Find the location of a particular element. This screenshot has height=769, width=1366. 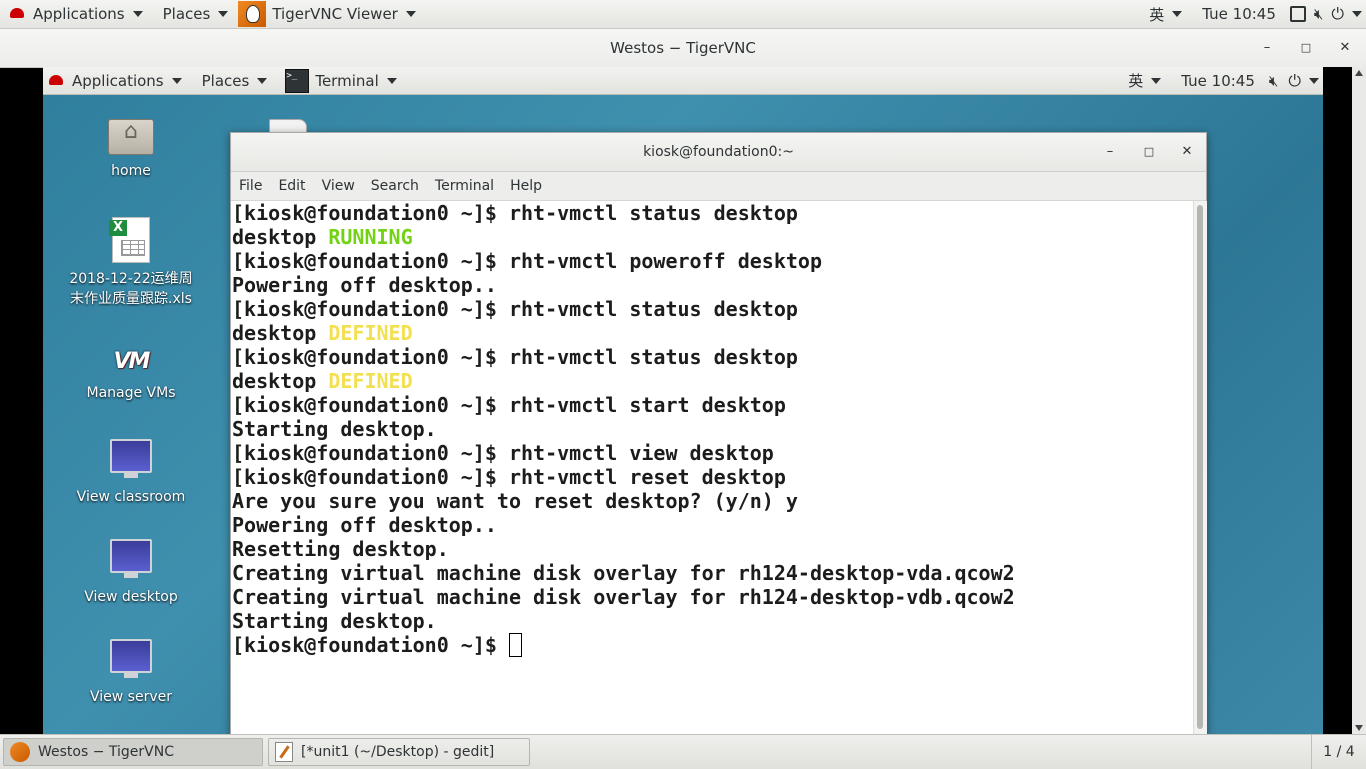

input-method-label: 英 is located at coordinates (1136, 81).